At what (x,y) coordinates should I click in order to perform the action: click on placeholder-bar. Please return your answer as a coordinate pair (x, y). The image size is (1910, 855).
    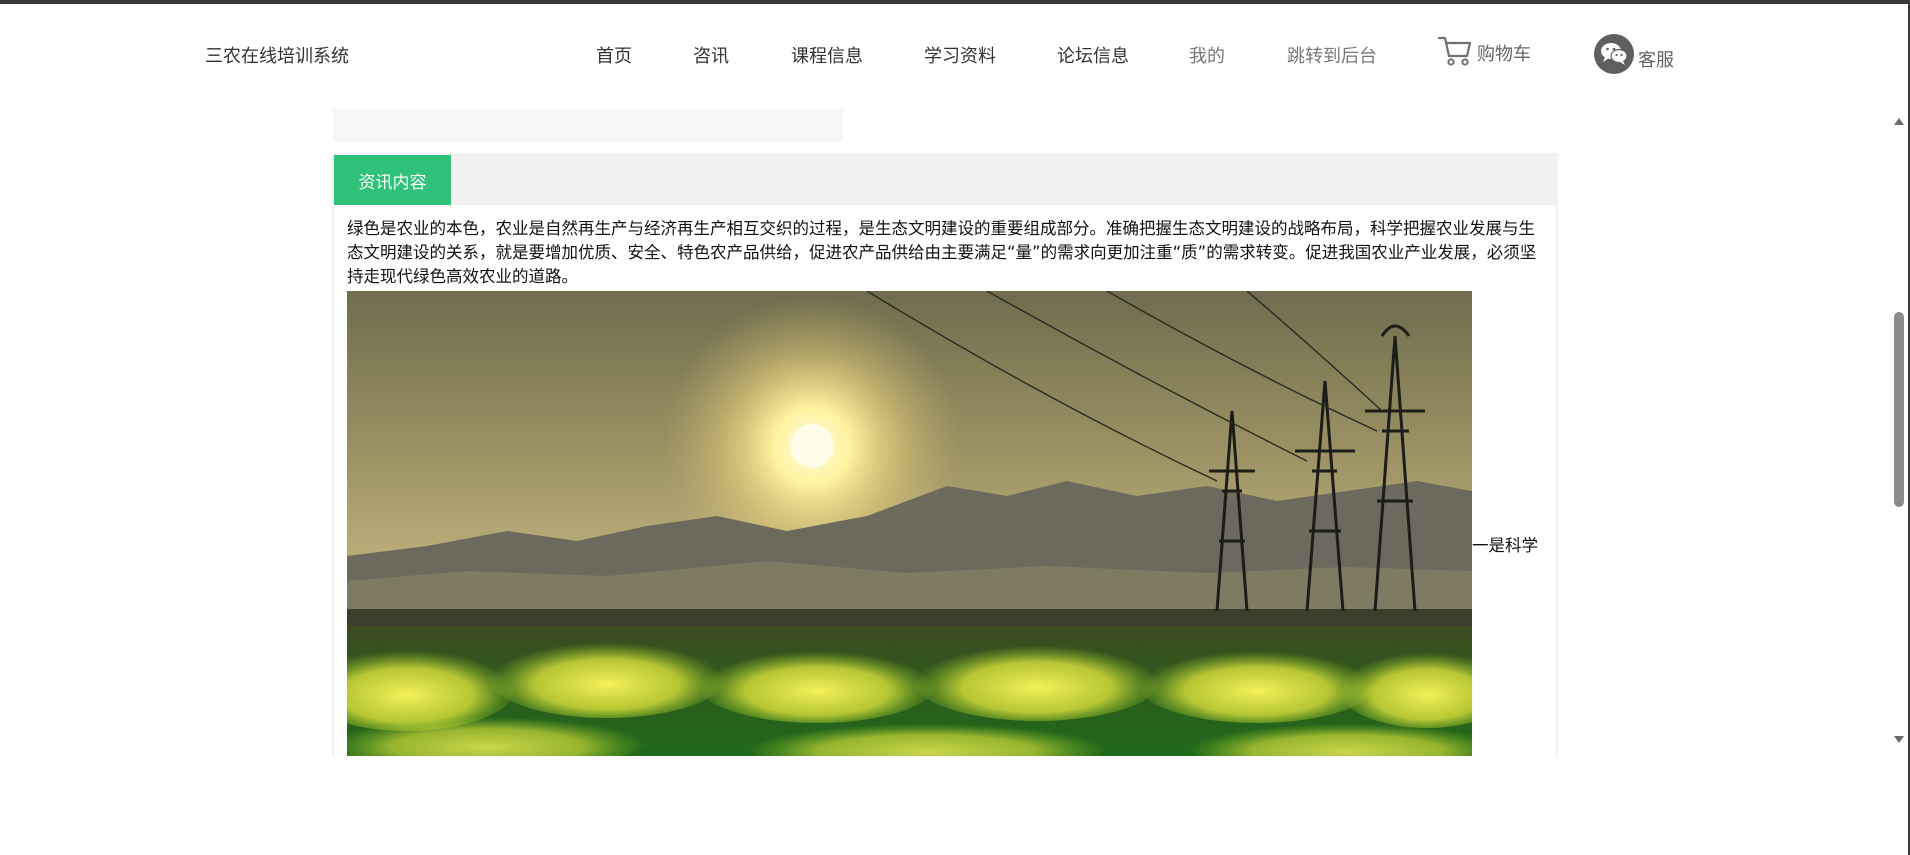
    Looking at the image, I should click on (588, 125).